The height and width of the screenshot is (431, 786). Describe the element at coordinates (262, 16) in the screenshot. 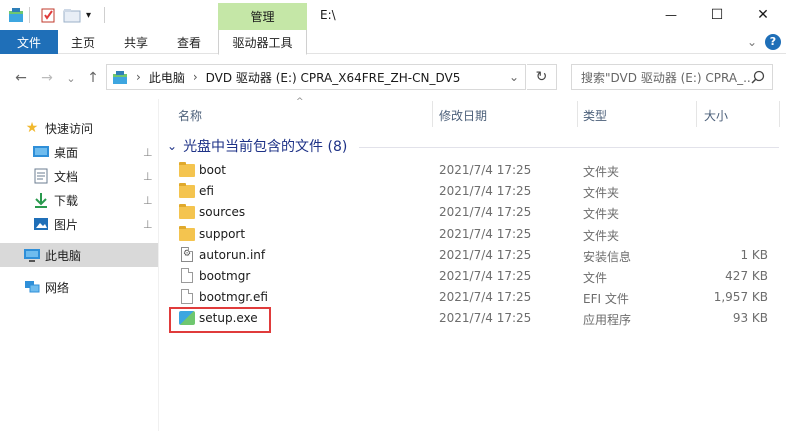

I see `tab-manage: 管理` at that location.